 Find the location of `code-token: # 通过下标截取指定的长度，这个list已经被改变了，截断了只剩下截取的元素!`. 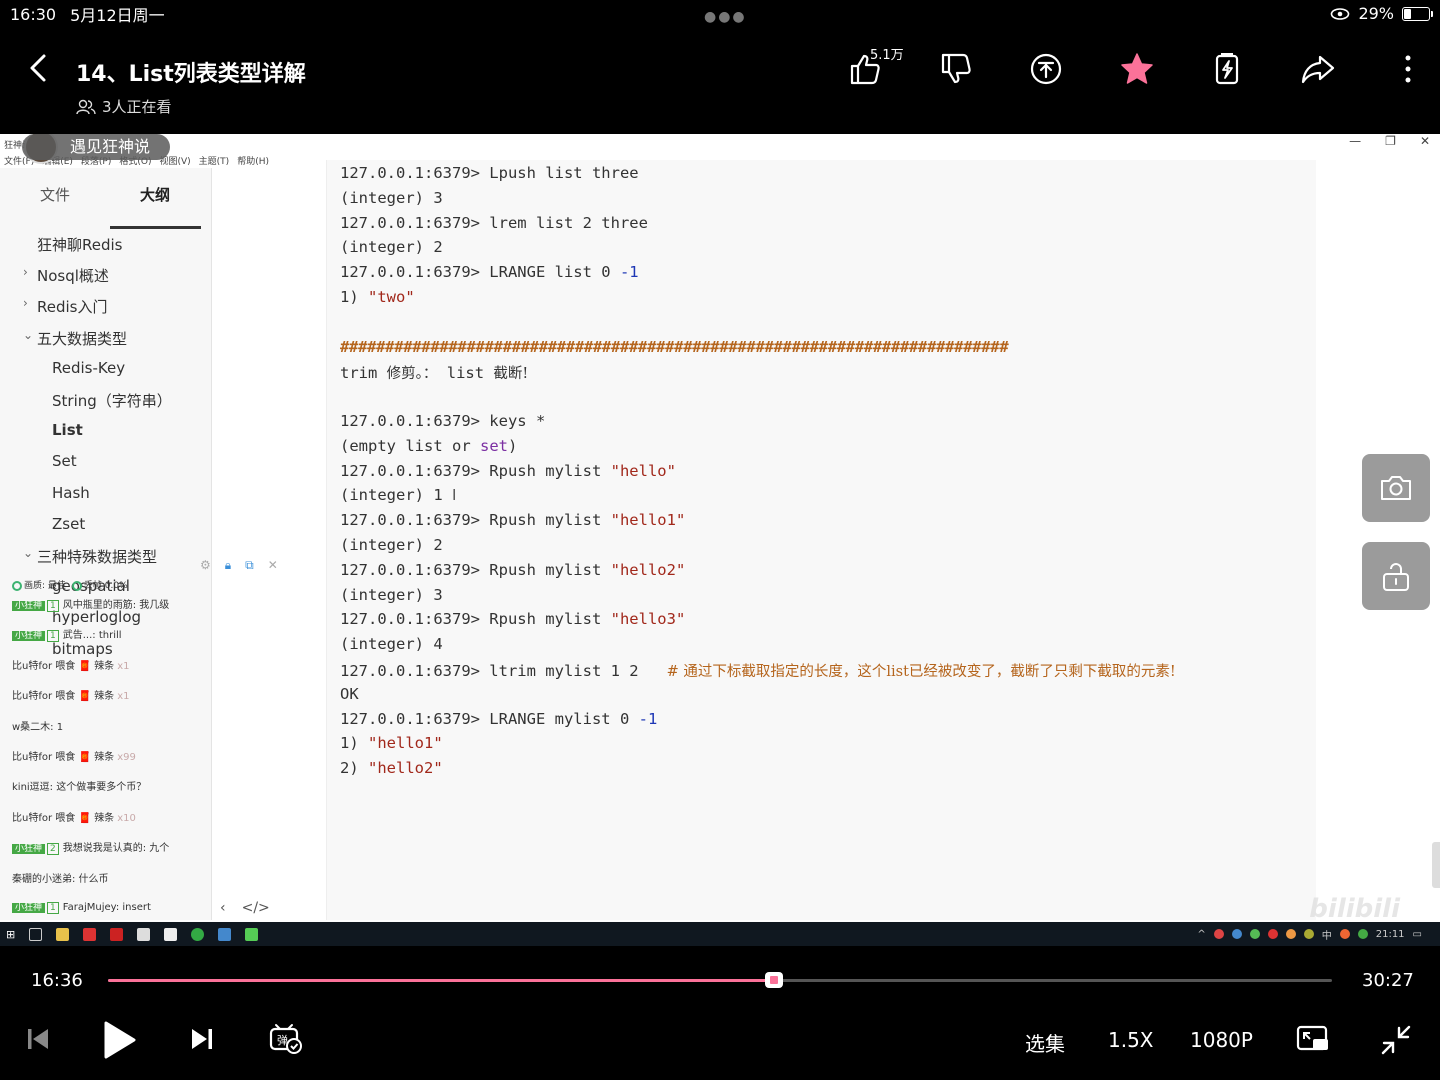

code-token: # 通过下标截取指定的长度，这个list已经被改变了，截断了只剩下截取的元素! is located at coordinates (921, 672).